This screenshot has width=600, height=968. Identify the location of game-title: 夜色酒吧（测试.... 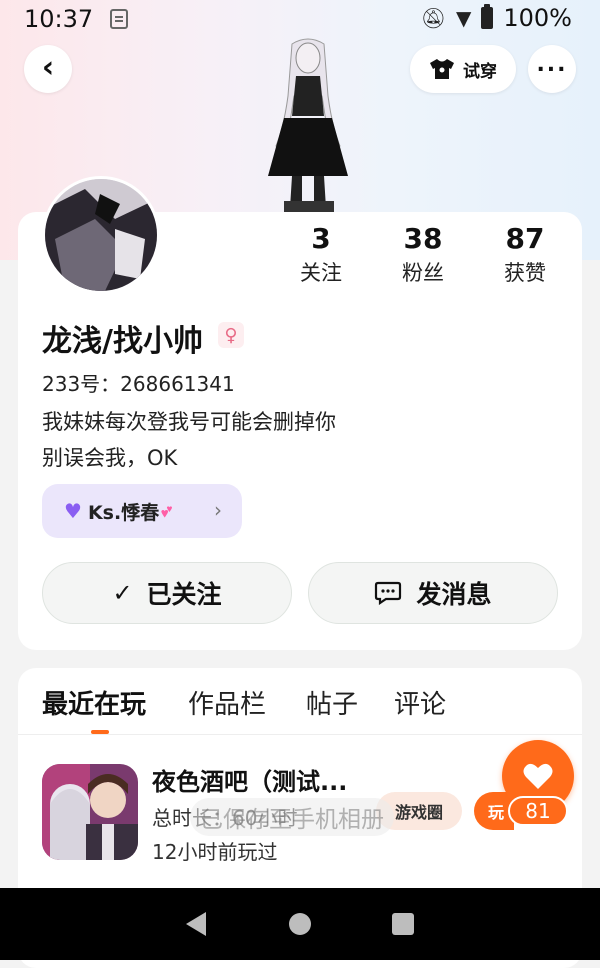
(249, 779).